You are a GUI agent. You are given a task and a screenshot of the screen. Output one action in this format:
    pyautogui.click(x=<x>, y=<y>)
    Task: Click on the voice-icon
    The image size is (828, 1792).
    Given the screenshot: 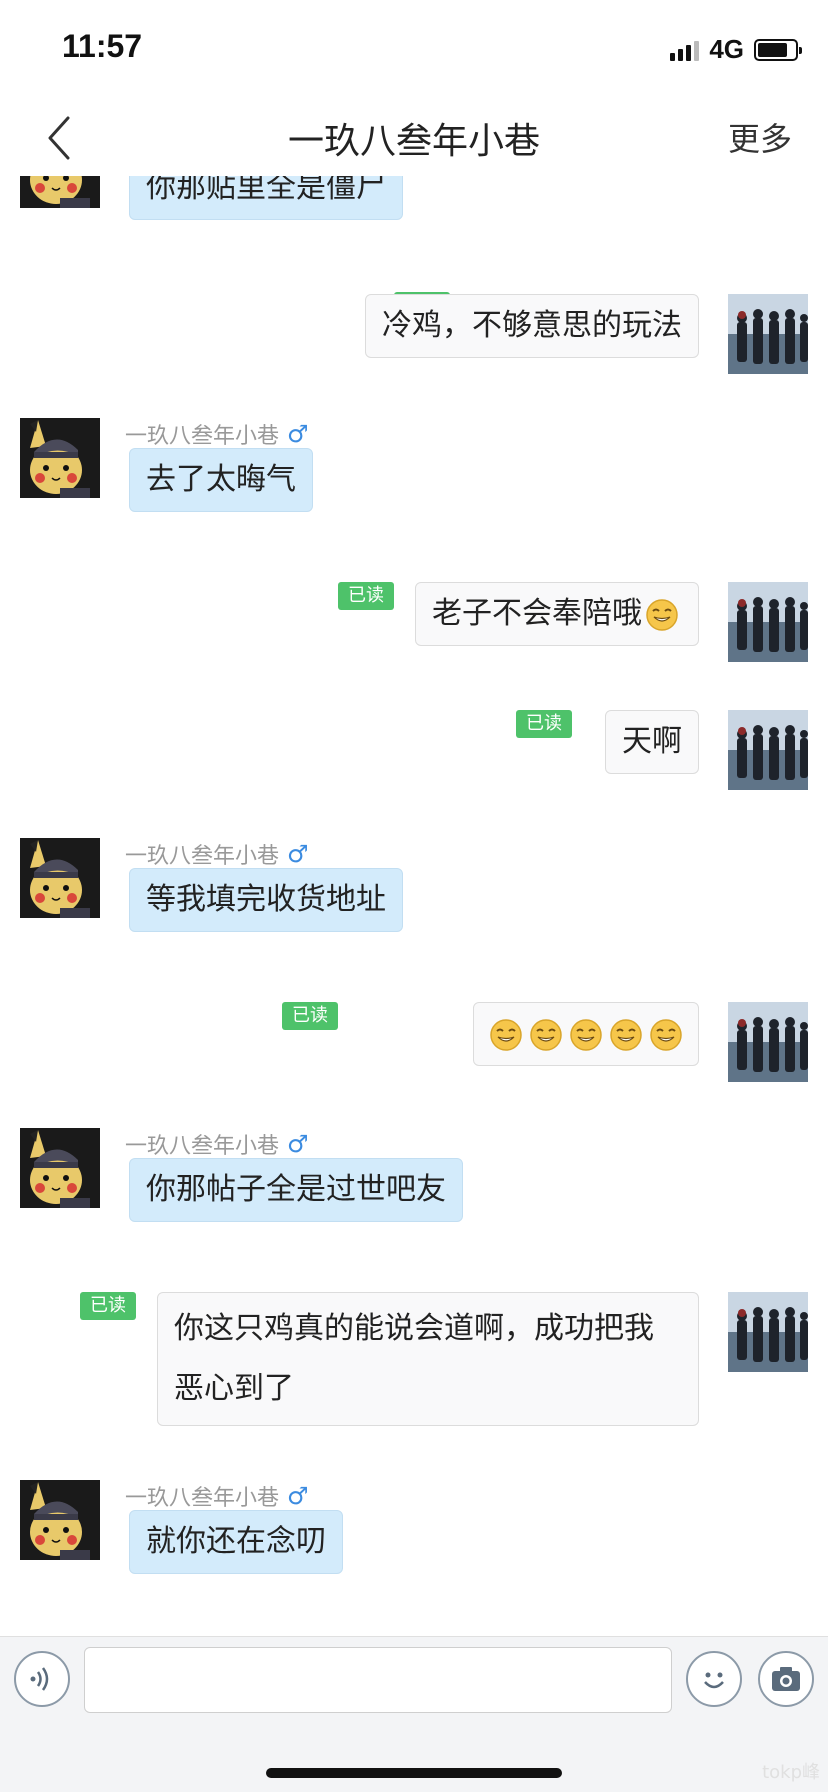 What is the action you would take?
    pyautogui.click(x=39, y=1679)
    